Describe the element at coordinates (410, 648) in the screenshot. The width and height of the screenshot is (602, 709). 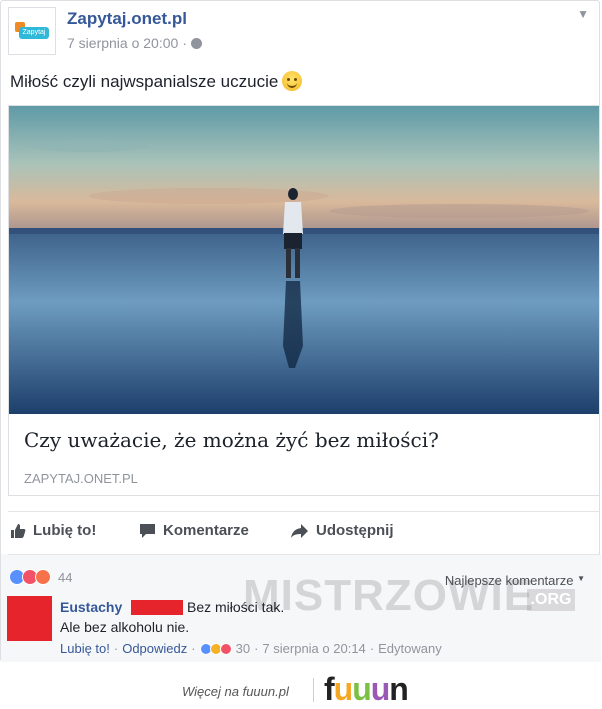
I see `comment-edited: Edytowany` at that location.